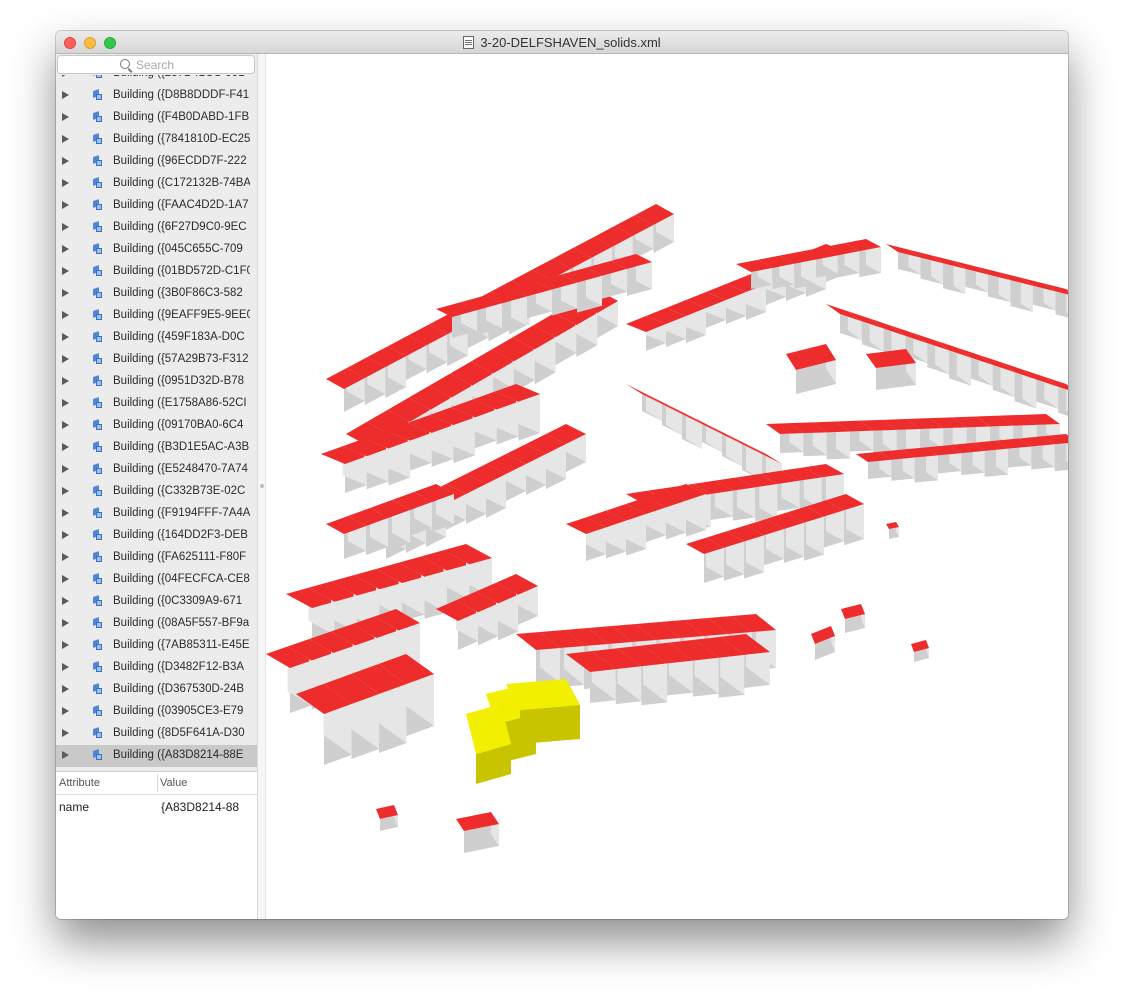  What do you see at coordinates (156, 492) in the screenshot?
I see `tree-item-building: Building ({C332B73E-02C` at bounding box center [156, 492].